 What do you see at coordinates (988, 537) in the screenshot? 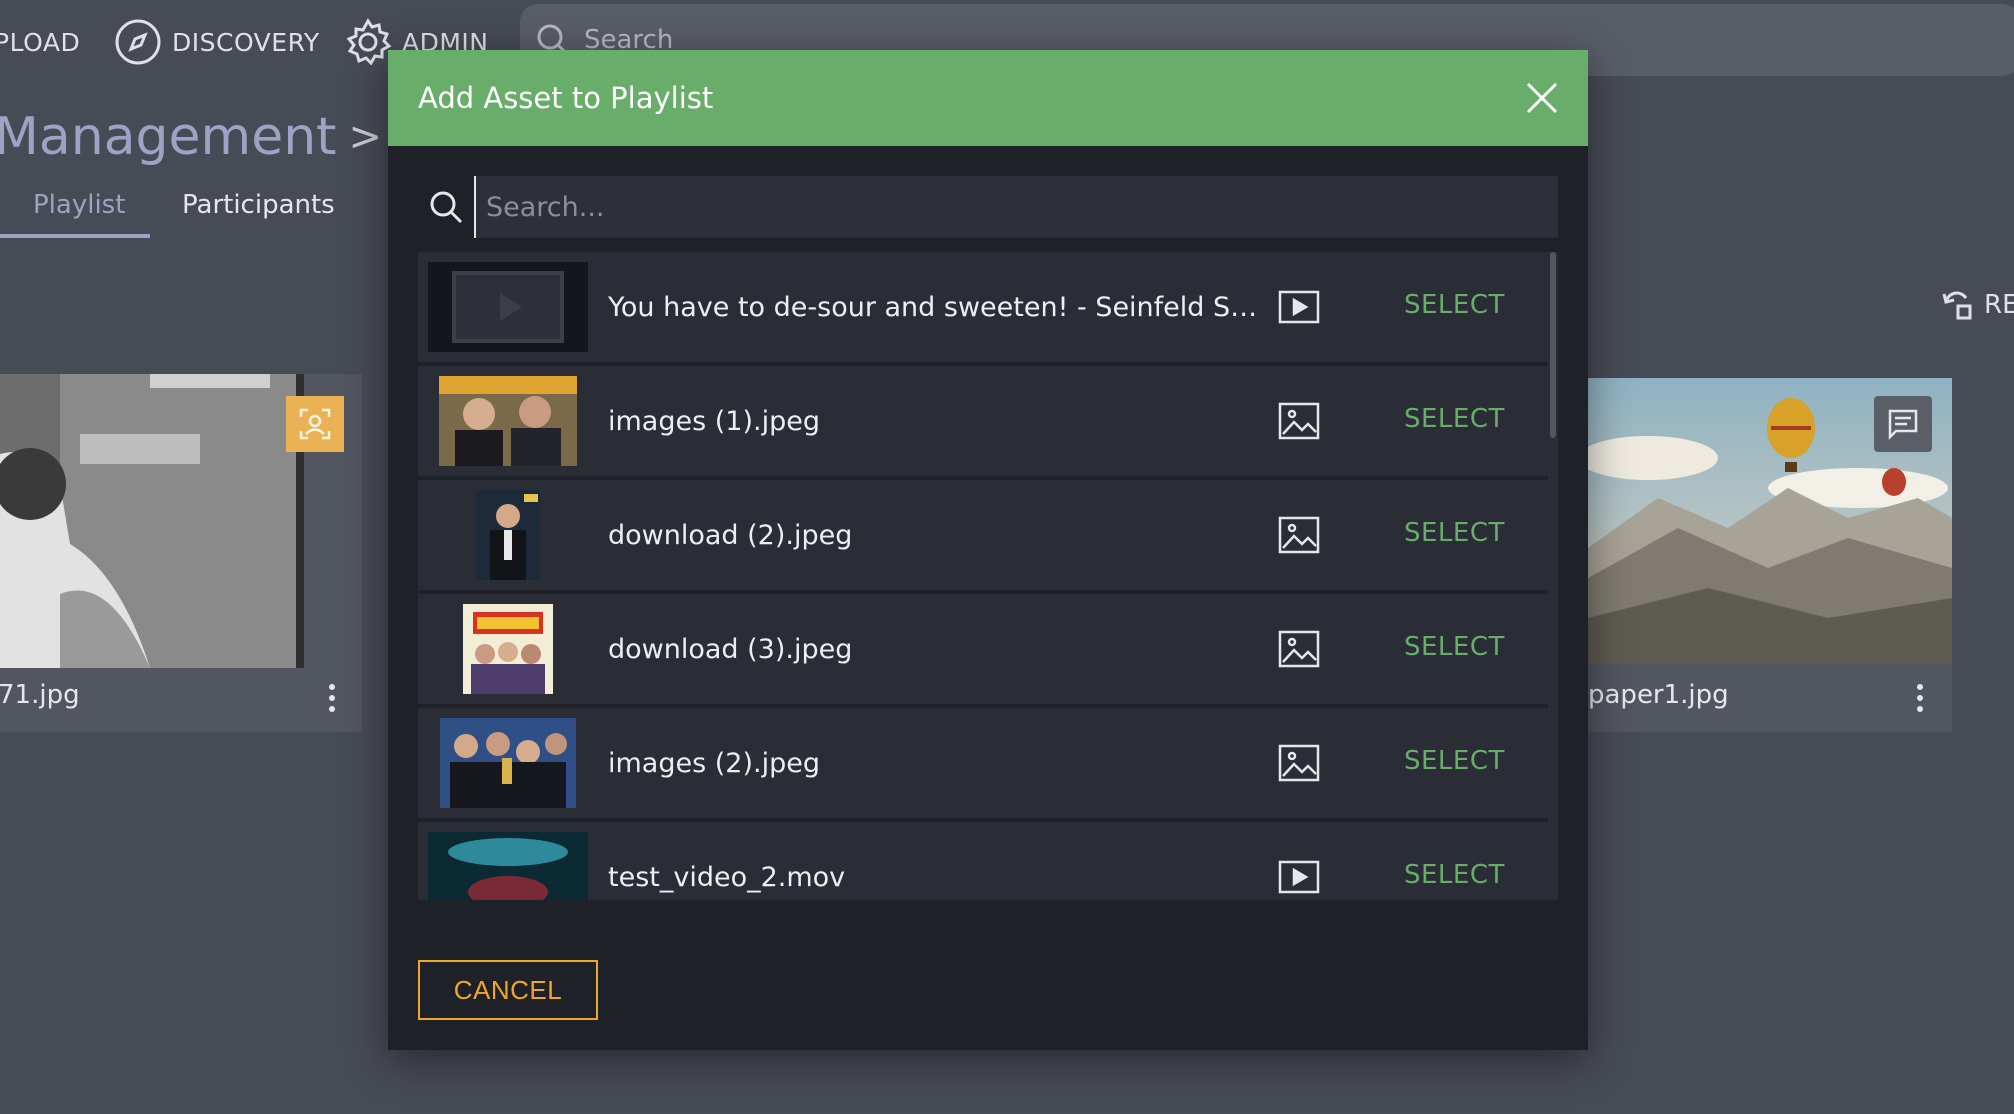
I see `list-item: download (2).jpeg SELECT` at bounding box center [988, 537].